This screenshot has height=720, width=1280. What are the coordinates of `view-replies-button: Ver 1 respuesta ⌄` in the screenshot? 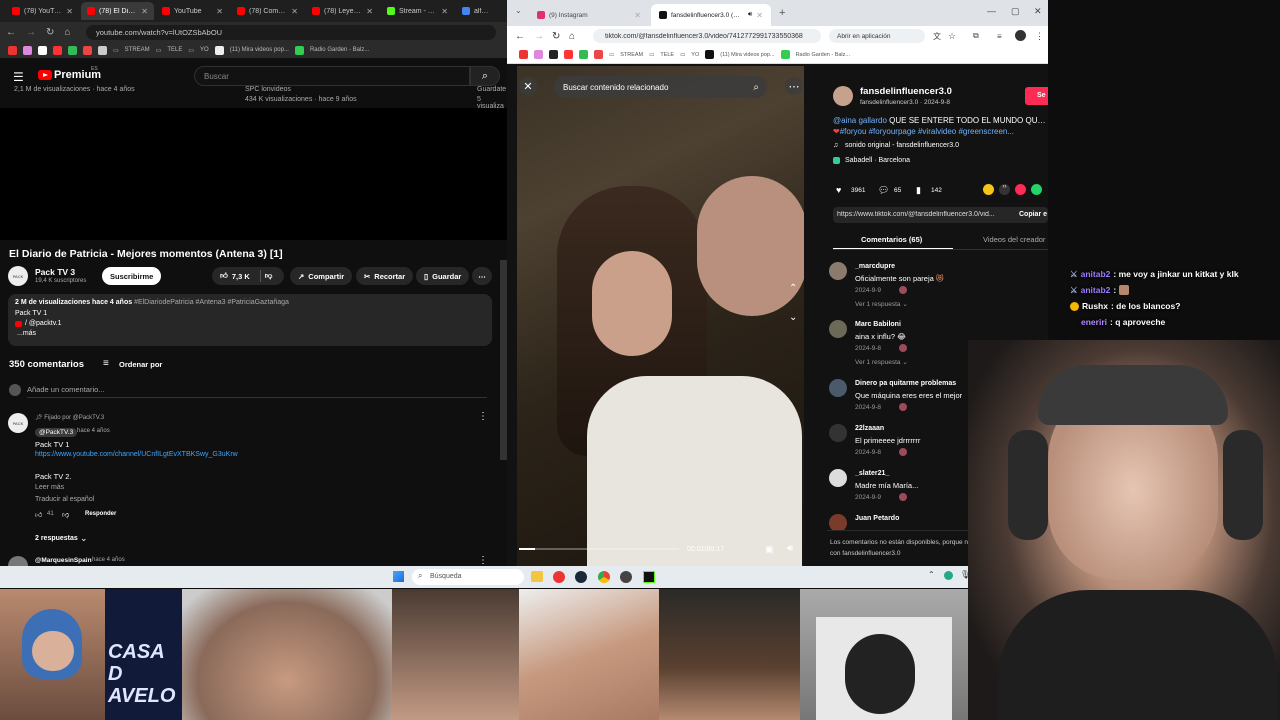 It's located at (881, 362).